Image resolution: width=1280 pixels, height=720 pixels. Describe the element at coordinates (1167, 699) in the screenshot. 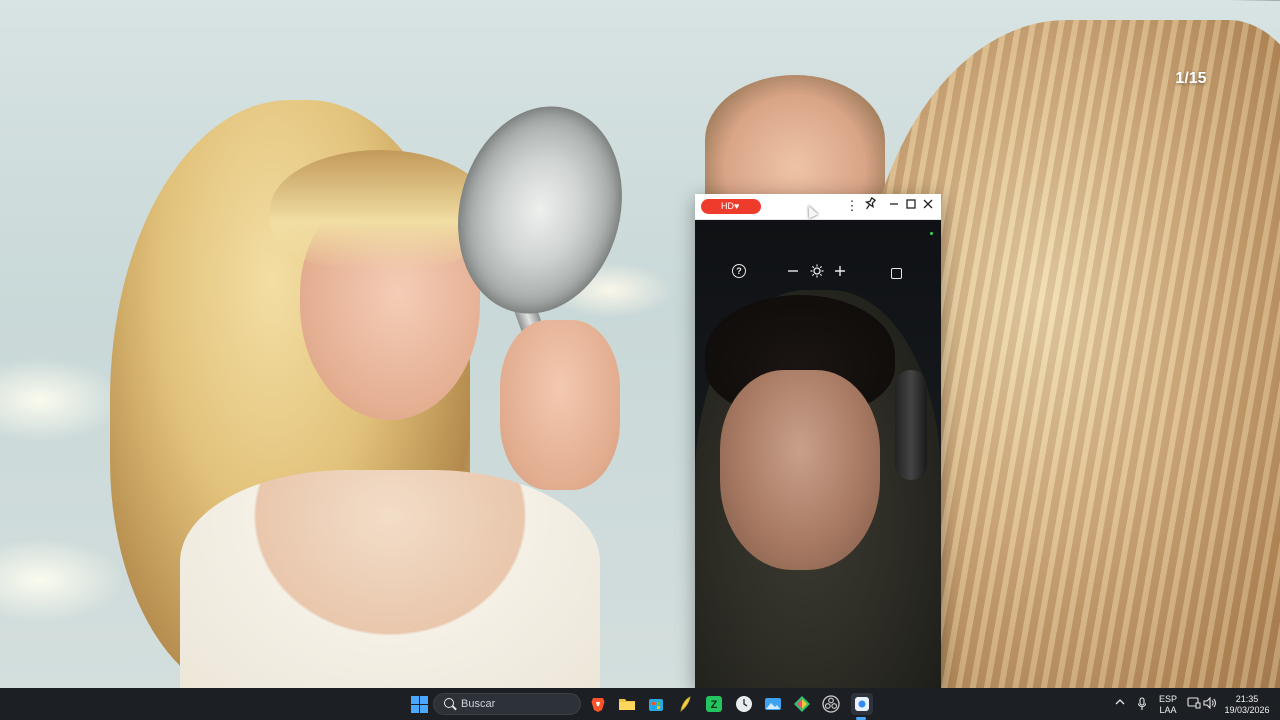

I see `language-code: ESP` at that location.